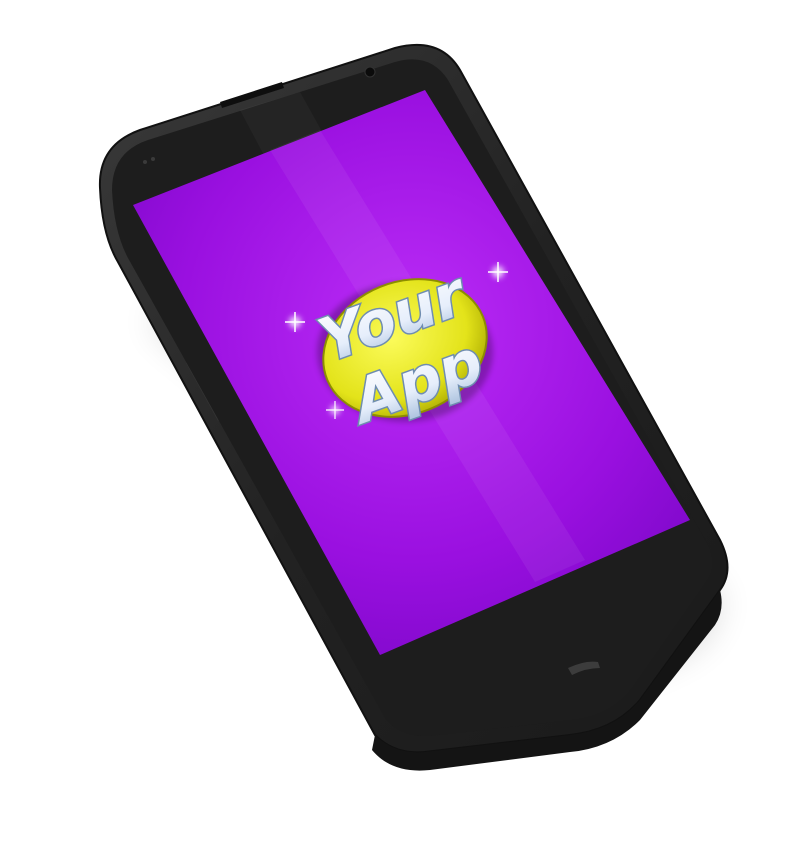  What do you see at coordinates (145, 162) in the screenshot?
I see `proximity-sensor-icon` at bounding box center [145, 162].